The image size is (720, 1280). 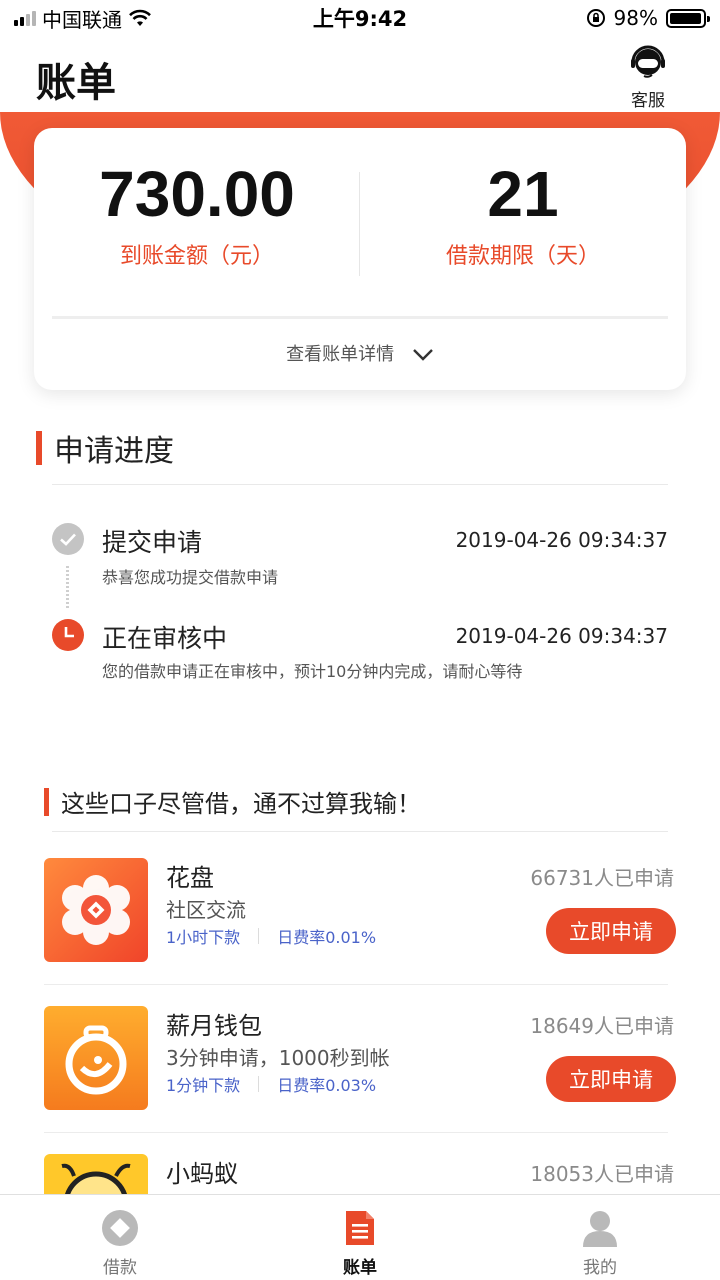 I want to click on view-bill-details-label: 查看账单详情, so click(x=340, y=354).